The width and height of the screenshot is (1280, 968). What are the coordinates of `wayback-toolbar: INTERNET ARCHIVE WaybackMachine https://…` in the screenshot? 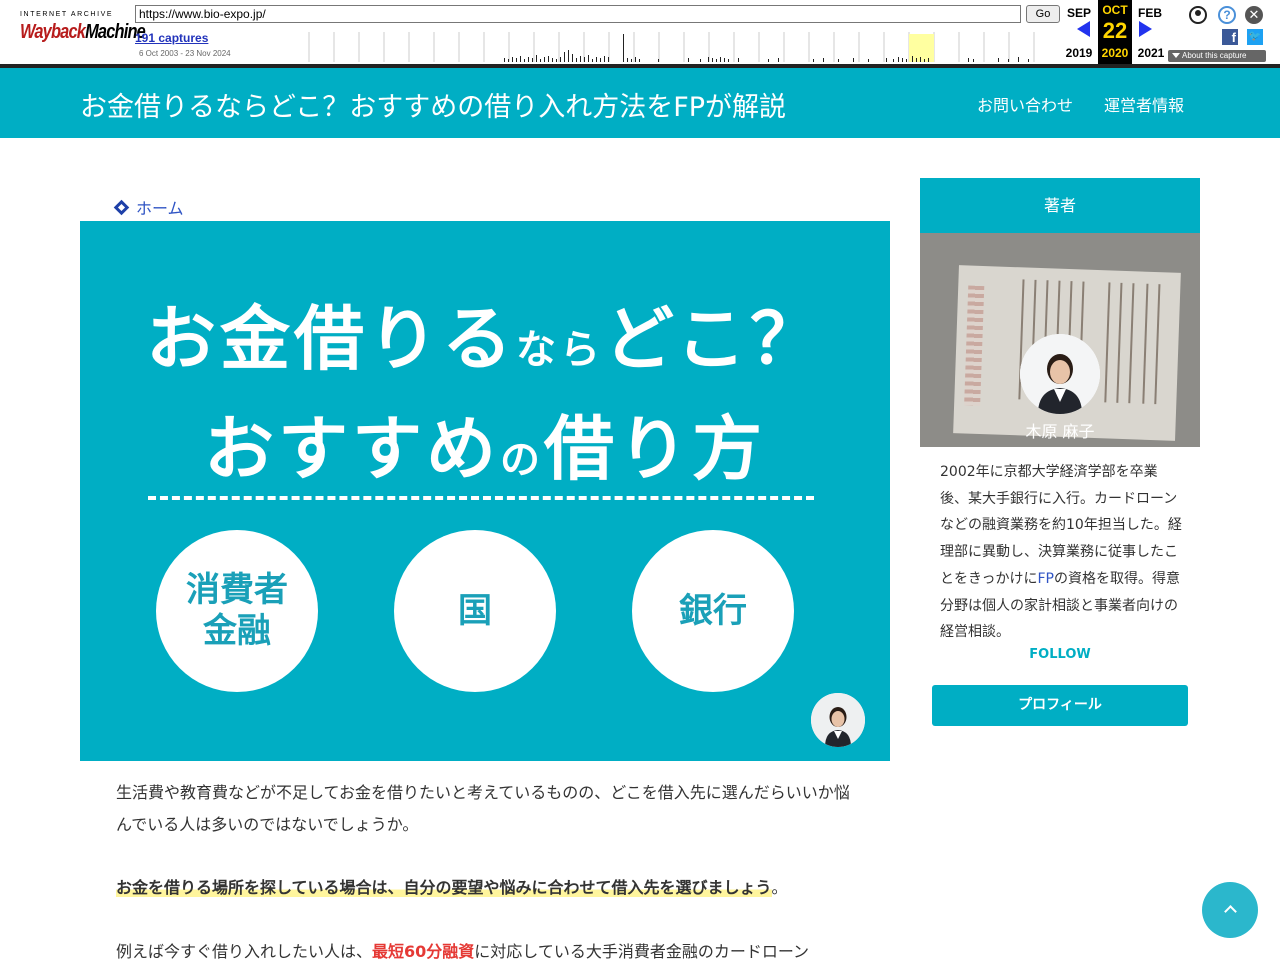 It's located at (640, 34).